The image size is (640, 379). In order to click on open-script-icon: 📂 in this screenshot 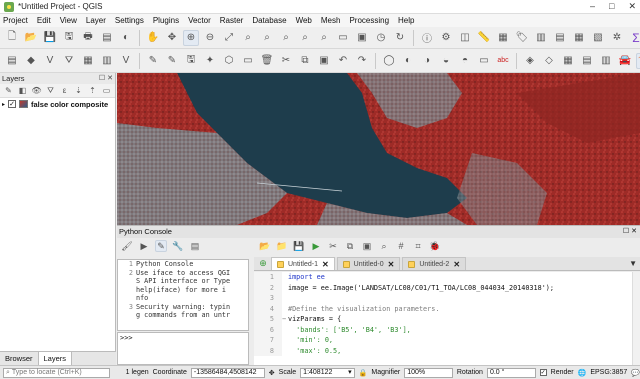, I will do `click(265, 246)`.